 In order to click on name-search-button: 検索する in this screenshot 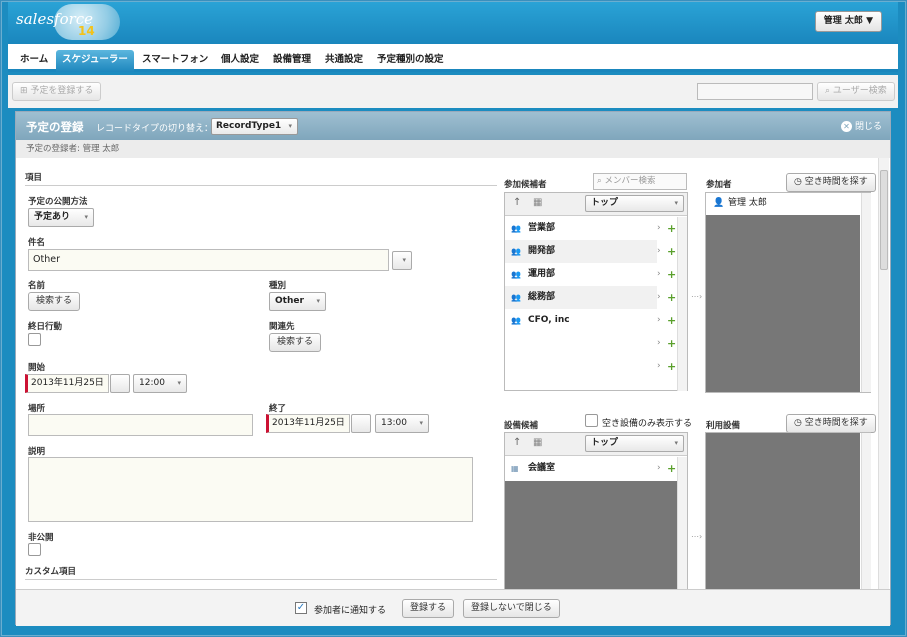, I will do `click(54, 301)`.